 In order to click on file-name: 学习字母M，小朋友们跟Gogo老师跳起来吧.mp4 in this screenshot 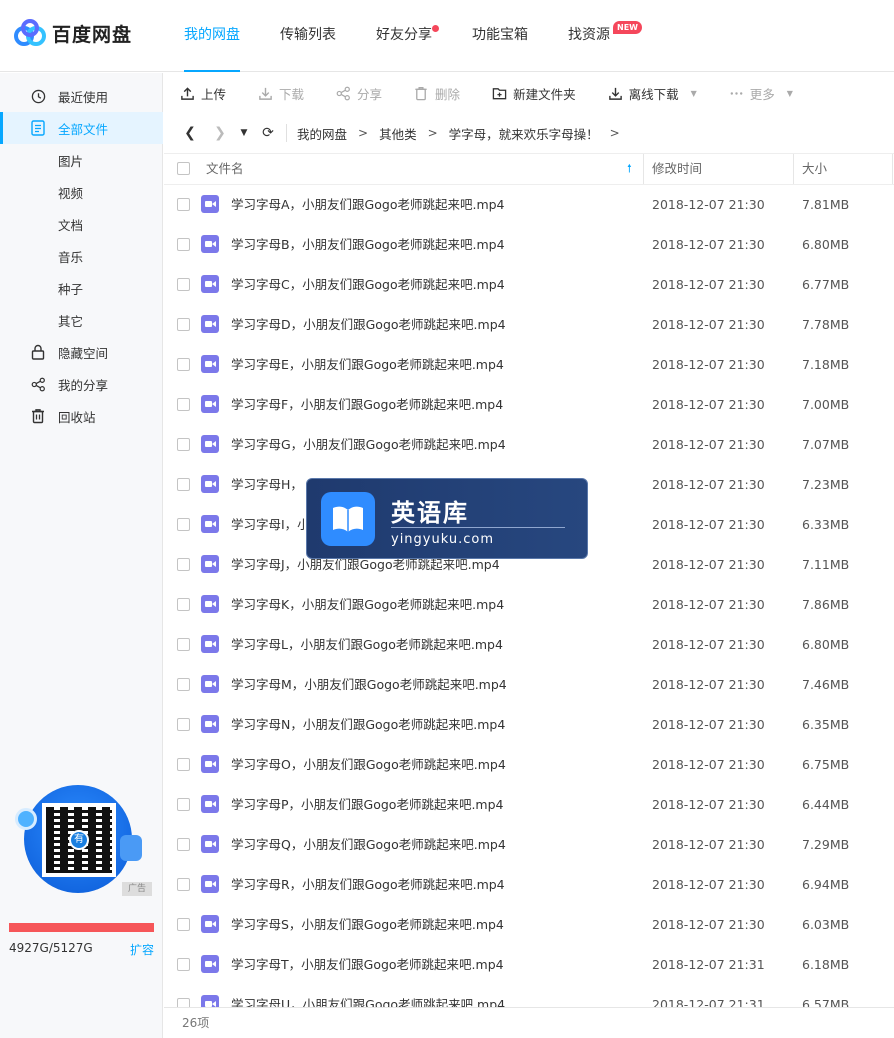, I will do `click(369, 685)`.